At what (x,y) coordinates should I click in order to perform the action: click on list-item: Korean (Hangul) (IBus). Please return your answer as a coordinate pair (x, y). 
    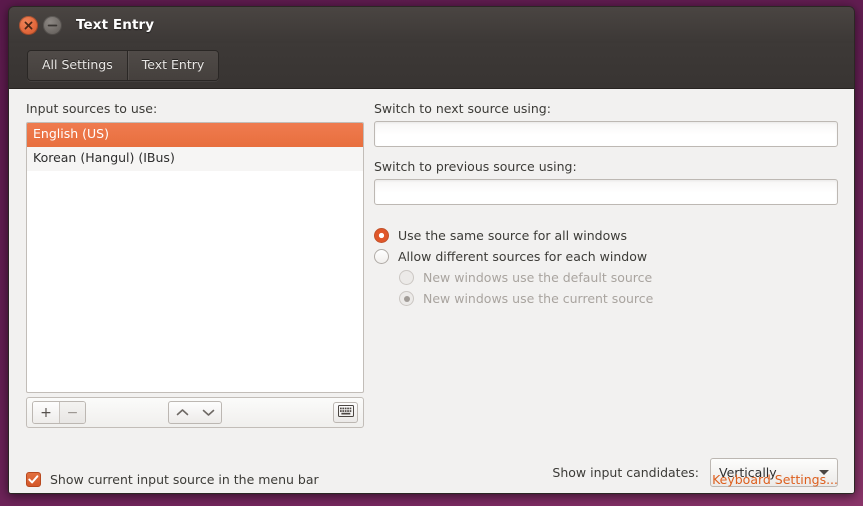
    Looking at the image, I should click on (195, 158).